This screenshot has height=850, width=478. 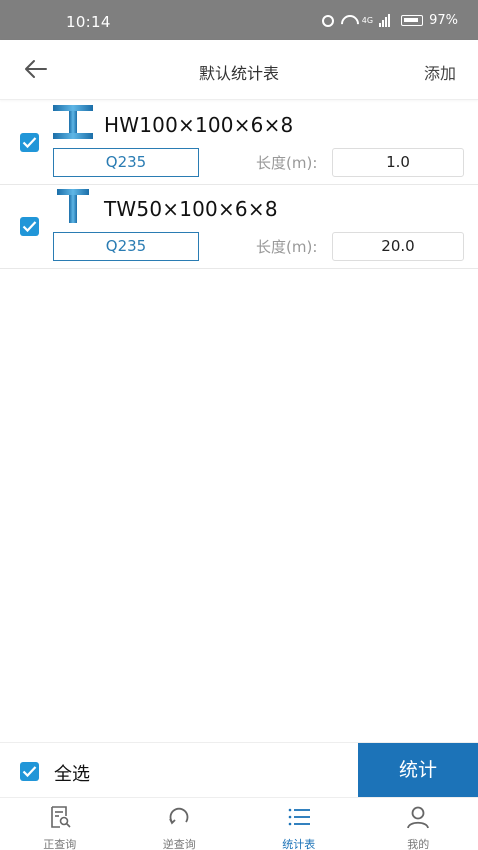 I want to click on user-icon, so click(x=418, y=817).